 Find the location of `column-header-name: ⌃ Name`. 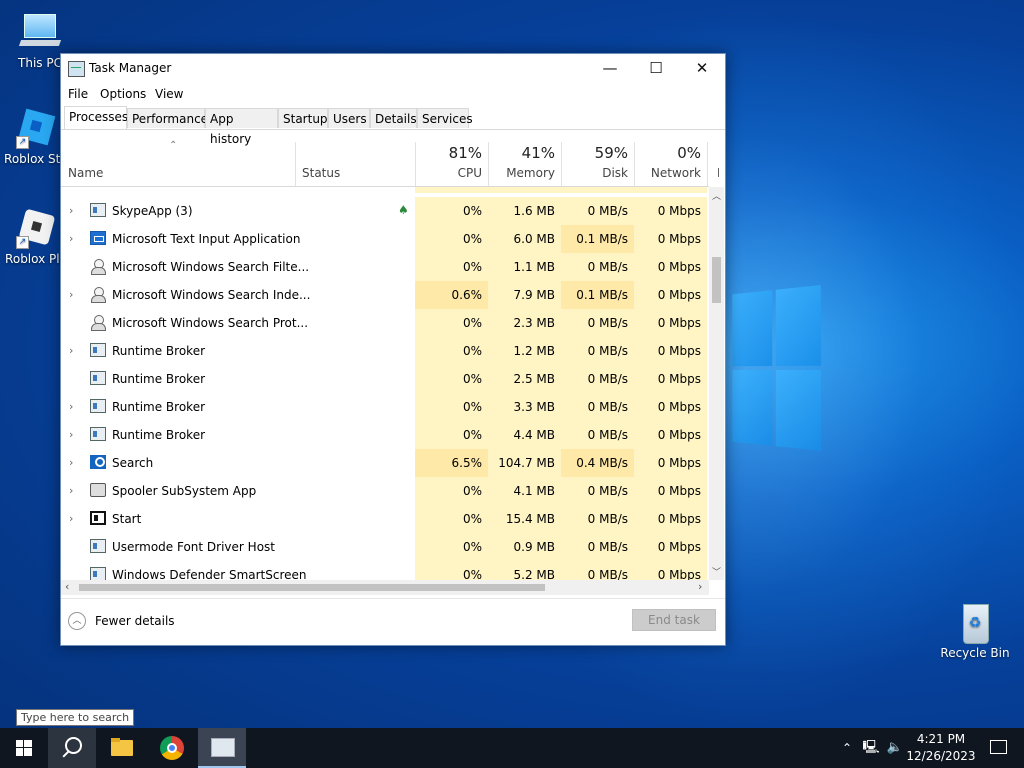

column-header-name: ⌃ Name is located at coordinates (178, 163).